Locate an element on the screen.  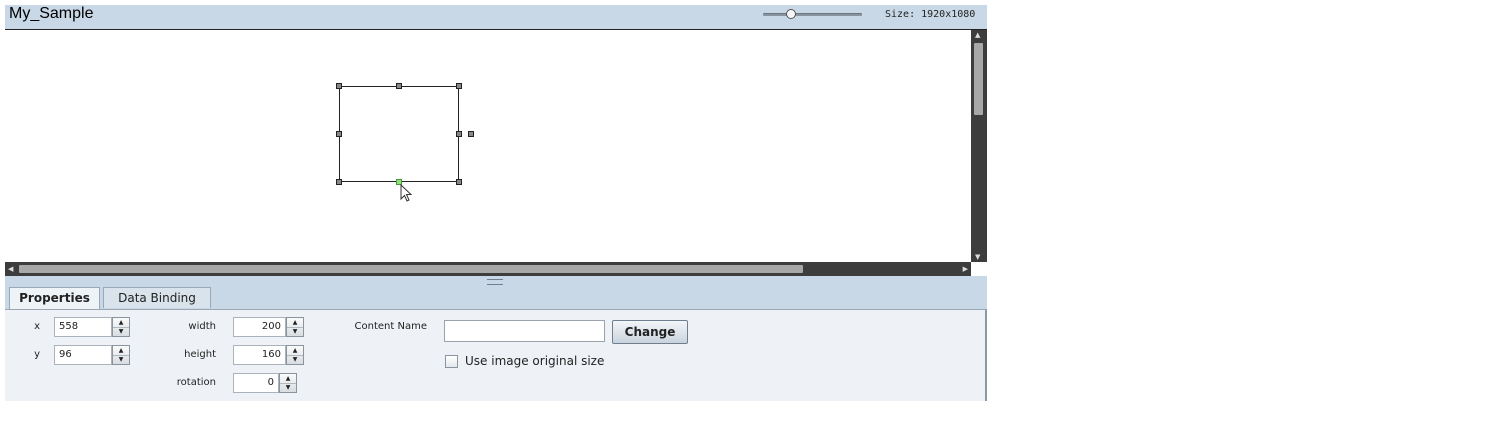
rotation-label: rotation is located at coordinates (196, 382).